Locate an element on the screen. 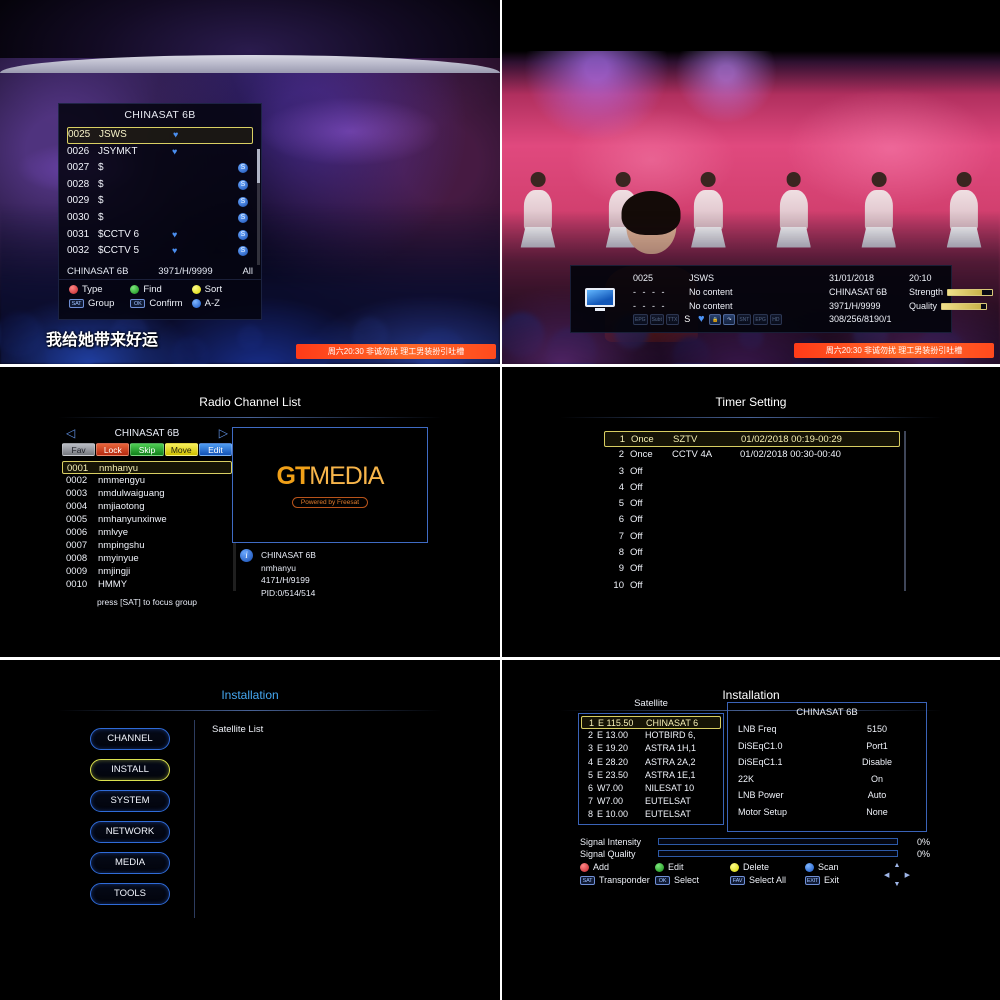 The height and width of the screenshot is (1000, 1000). timer-scrollbar is located at coordinates (905, 511).